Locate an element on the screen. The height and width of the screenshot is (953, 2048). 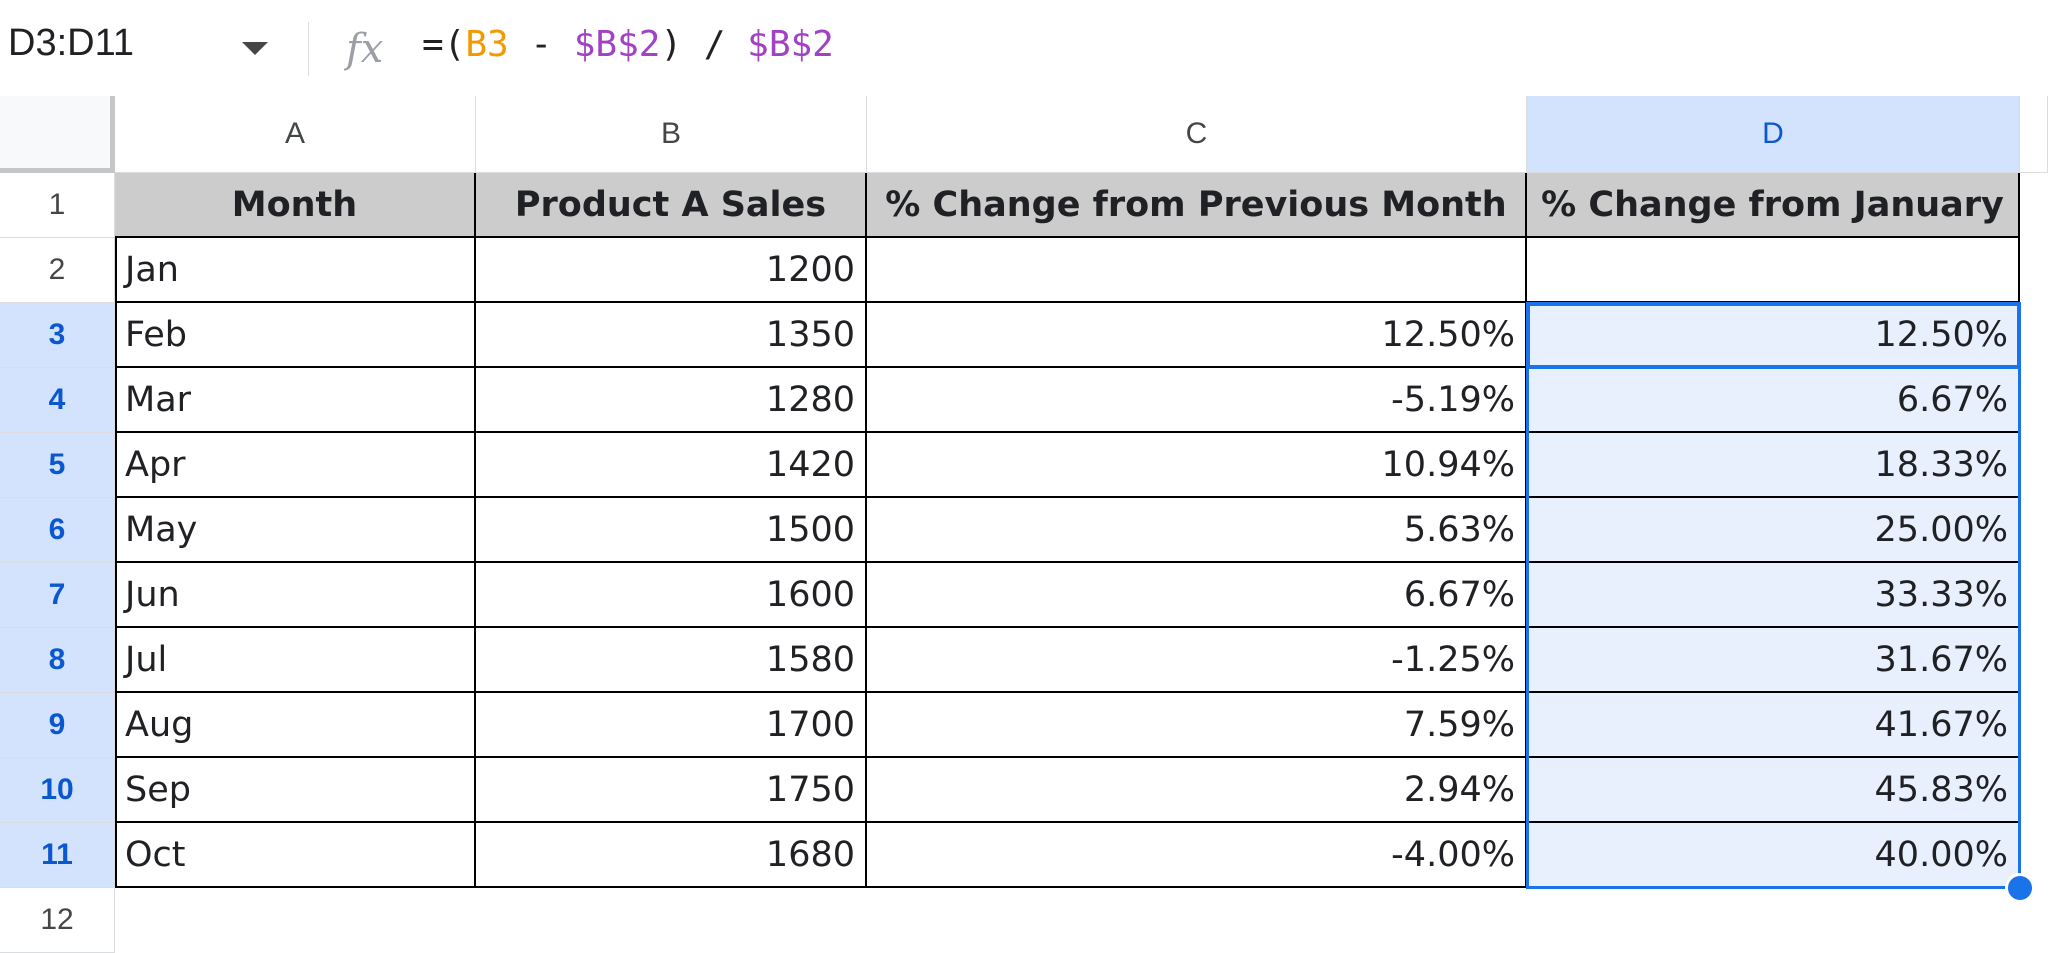
cell-sales: 1700 is located at coordinates (671, 725).